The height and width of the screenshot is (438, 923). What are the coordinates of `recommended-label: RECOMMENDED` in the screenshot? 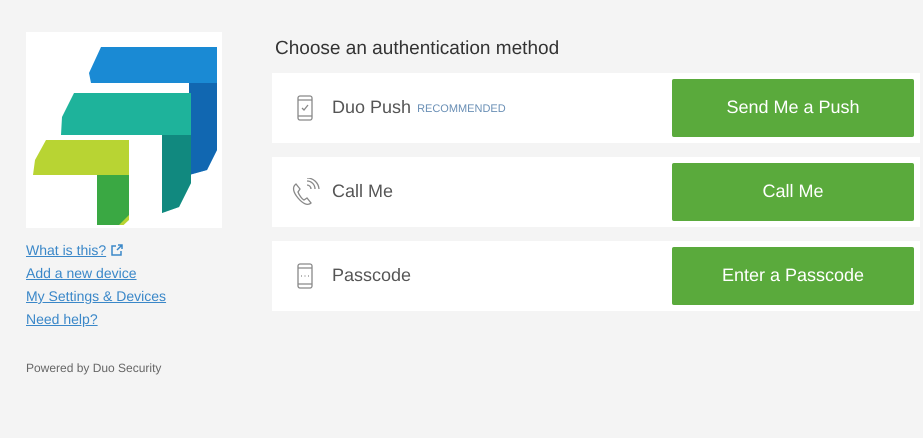 It's located at (461, 109).